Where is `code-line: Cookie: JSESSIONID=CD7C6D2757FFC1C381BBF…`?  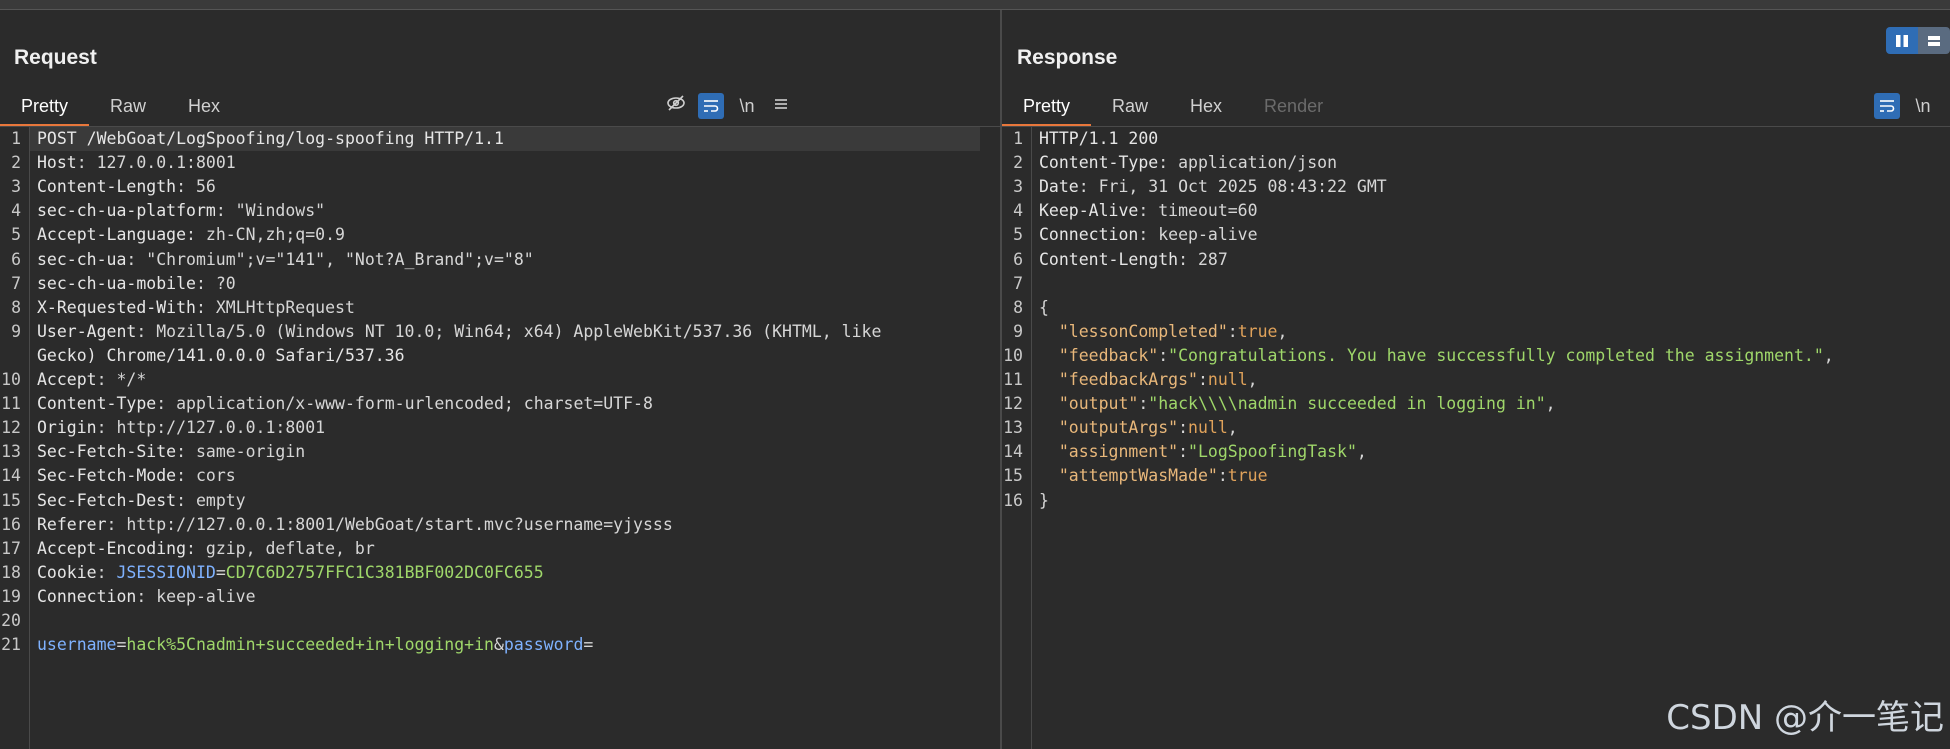
code-line: Cookie: JSESSIONID=CD7C6D2757FFC1C381BBF… is located at coordinates (290, 573).